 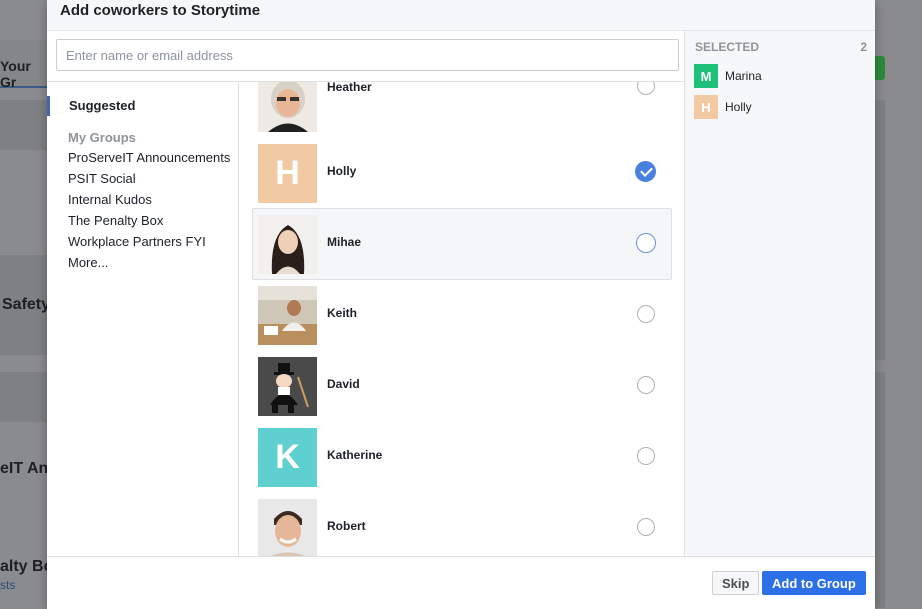 What do you see at coordinates (149, 181) in the screenshot?
I see `nav-item-psit-social: PSIT Social` at bounding box center [149, 181].